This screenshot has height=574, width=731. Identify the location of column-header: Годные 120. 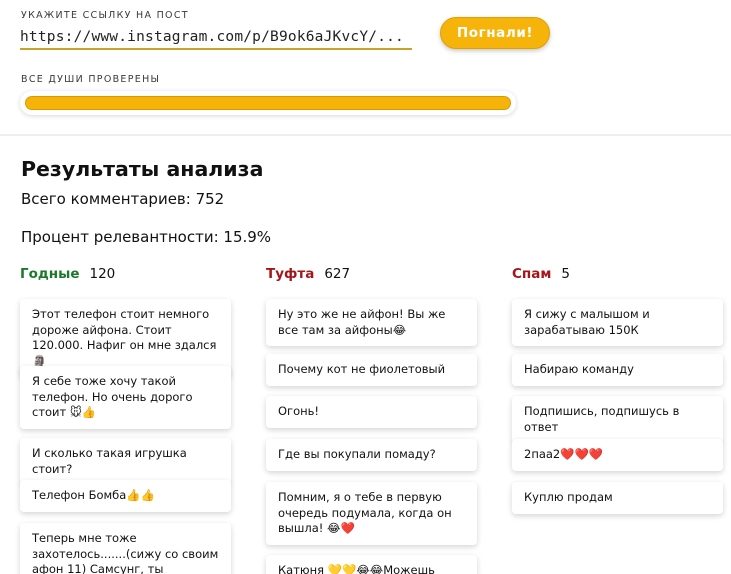
(127, 276).